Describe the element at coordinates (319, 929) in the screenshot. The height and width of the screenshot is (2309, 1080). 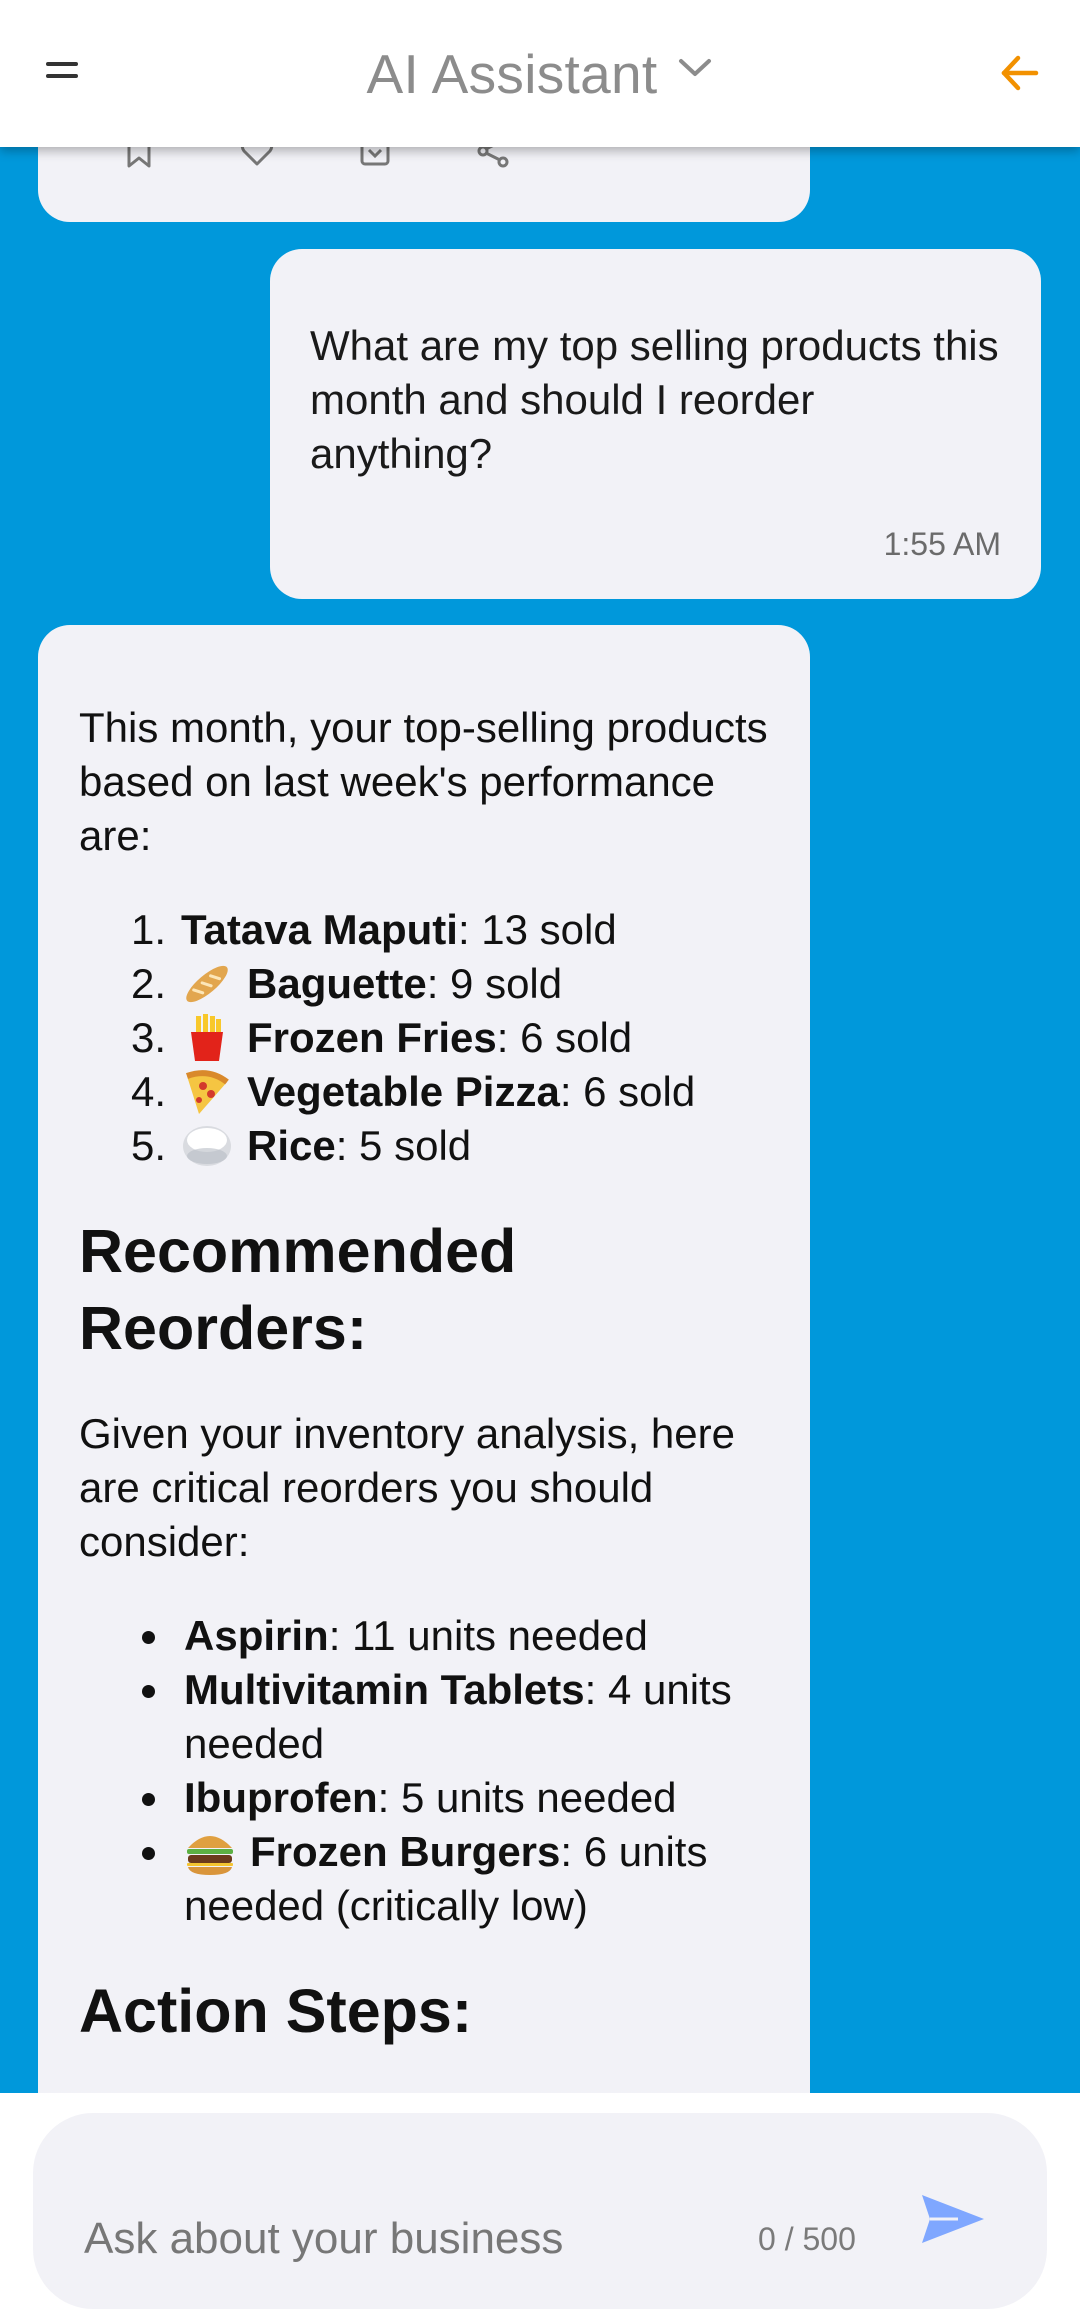
I see `product-name: Tatava Maputi` at that location.